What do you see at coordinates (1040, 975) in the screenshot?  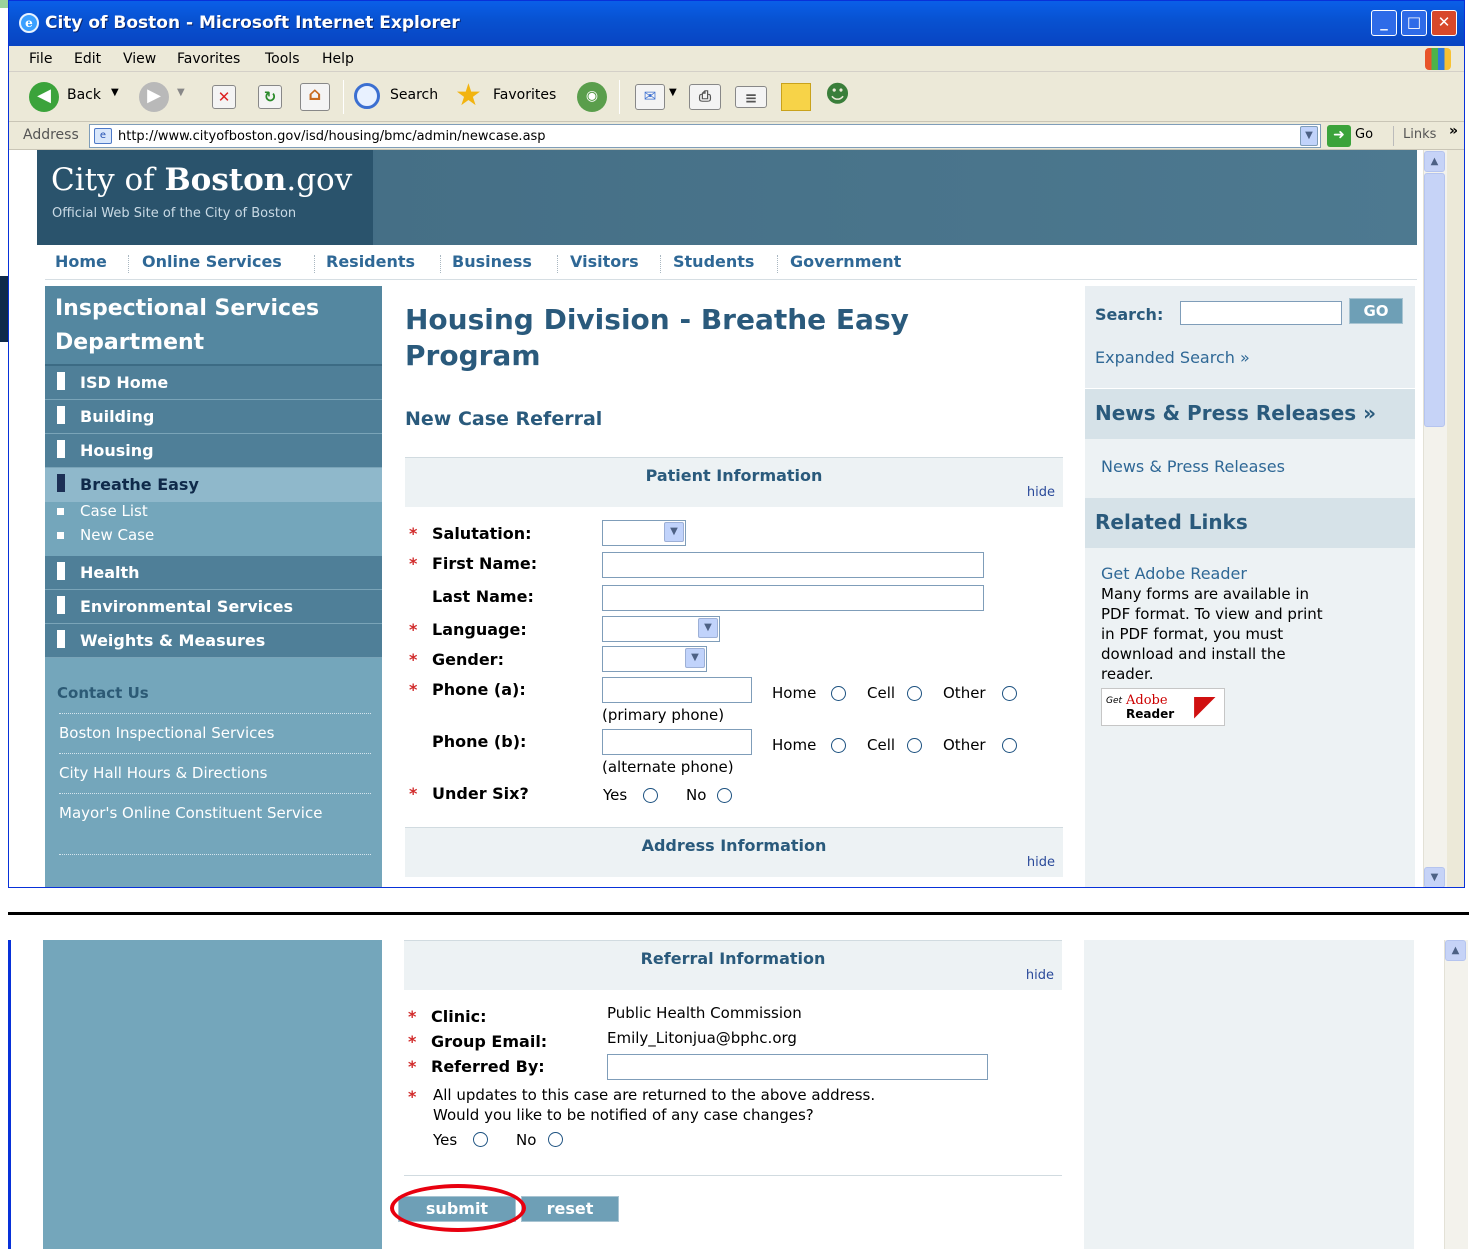 I see `hide-referral-link: hide` at bounding box center [1040, 975].